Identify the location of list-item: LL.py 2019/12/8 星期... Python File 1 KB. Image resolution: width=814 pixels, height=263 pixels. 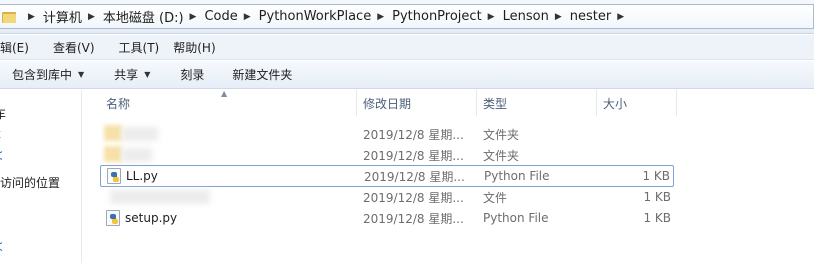
(387, 176).